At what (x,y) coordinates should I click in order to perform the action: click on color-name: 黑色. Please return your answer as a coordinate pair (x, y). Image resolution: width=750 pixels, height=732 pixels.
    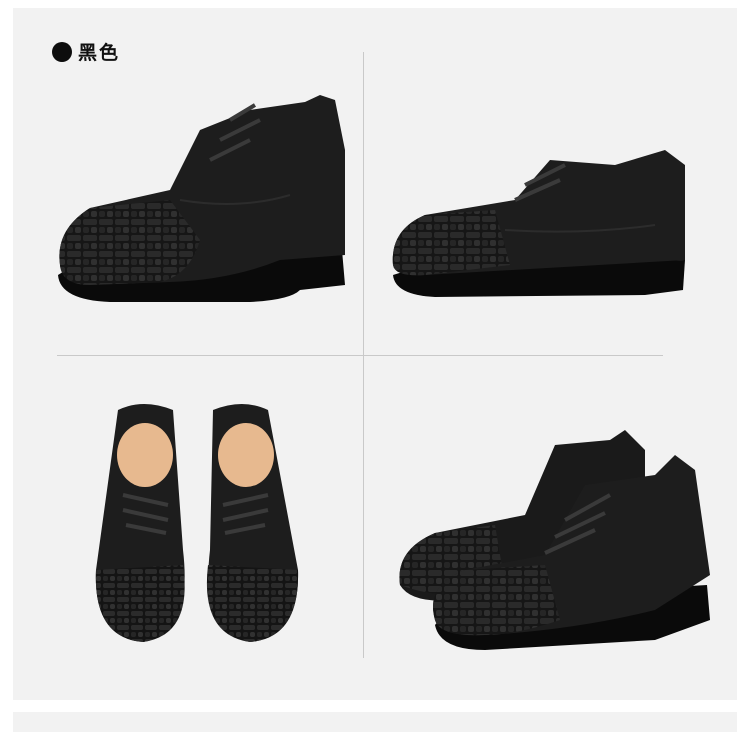
    Looking at the image, I should click on (99, 53).